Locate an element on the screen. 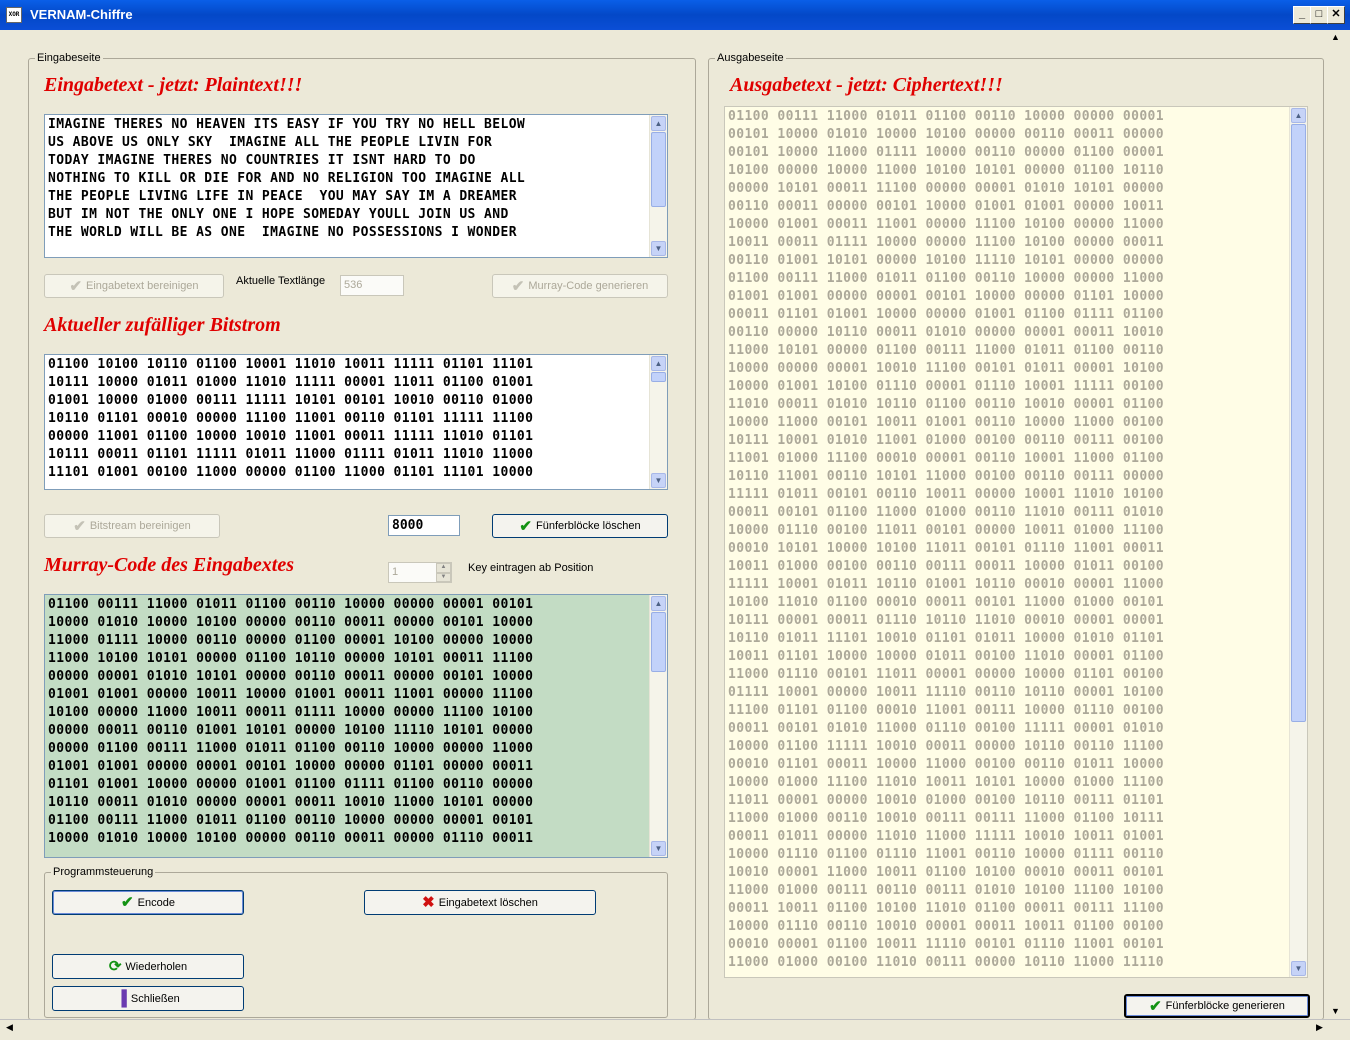  key-position-value: 1 is located at coordinates (395, 572).